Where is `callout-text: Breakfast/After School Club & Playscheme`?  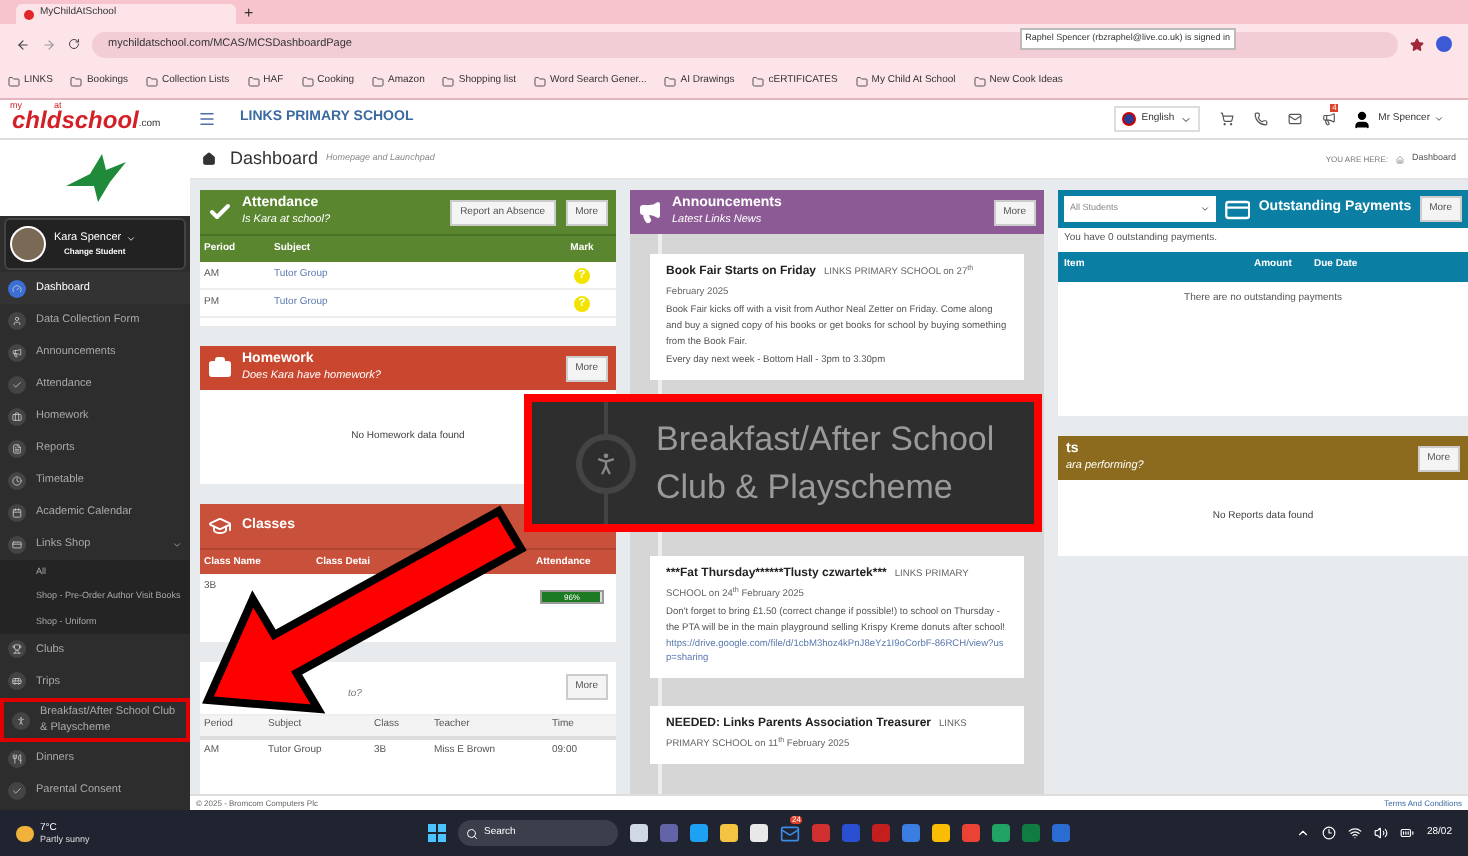
callout-text: Breakfast/After School Club & Playscheme is located at coordinates (826, 463).